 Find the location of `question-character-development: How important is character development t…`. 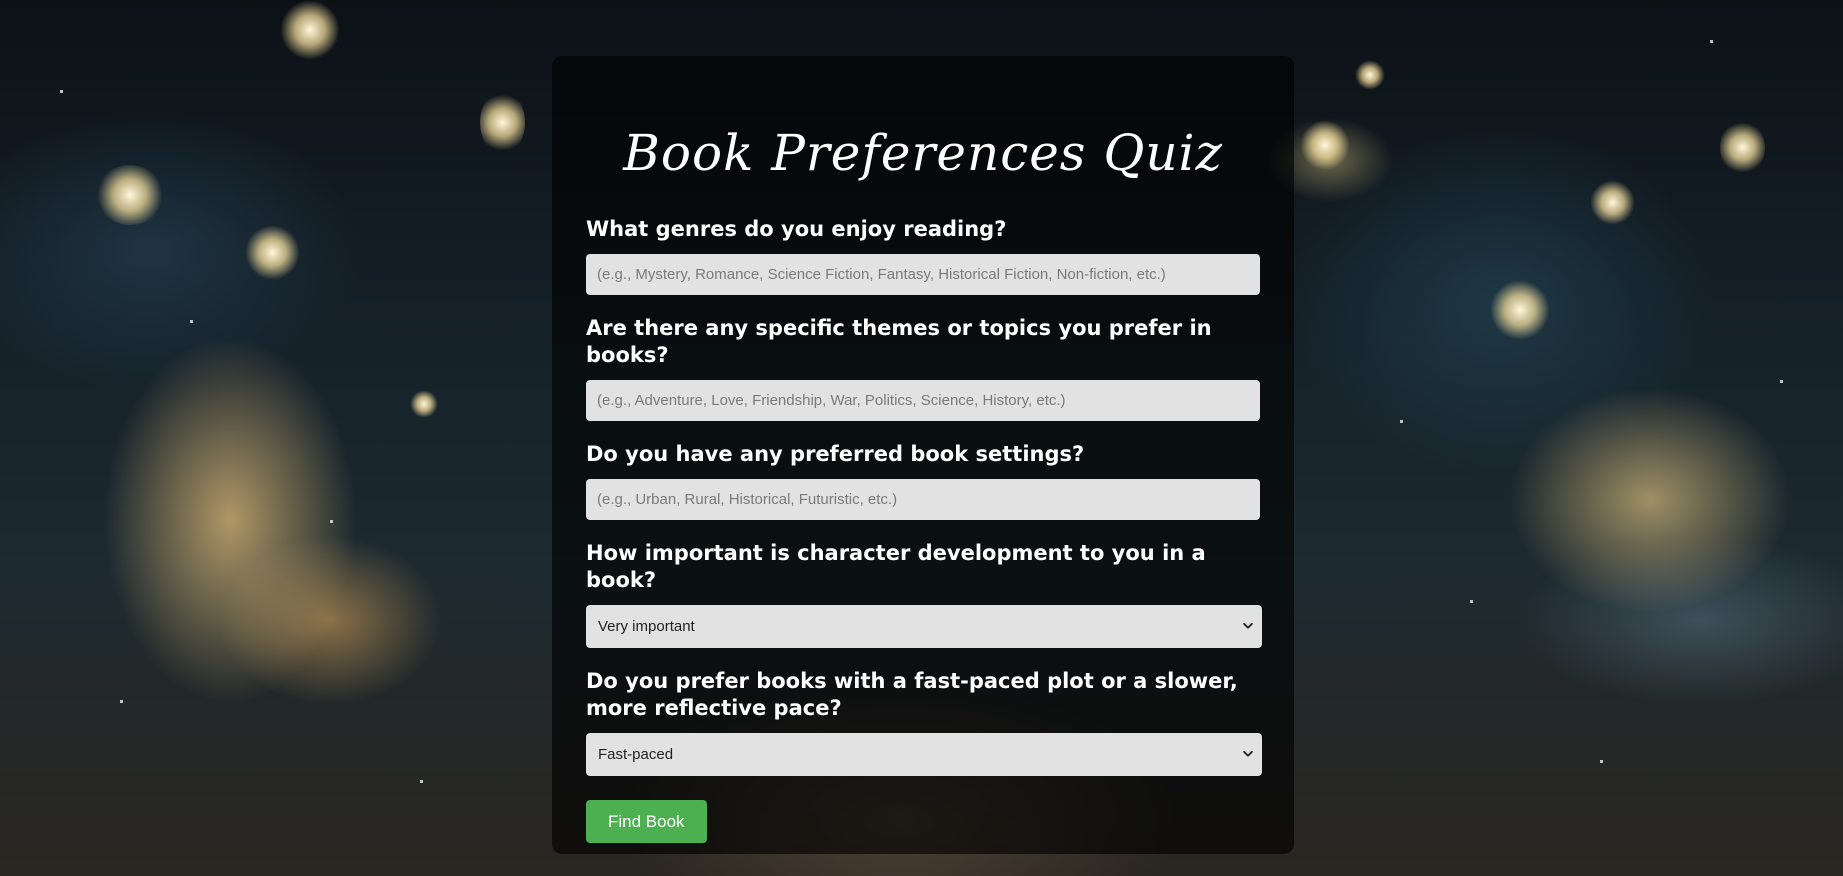

question-character-development: How important is character development t… is located at coordinates (924, 594).